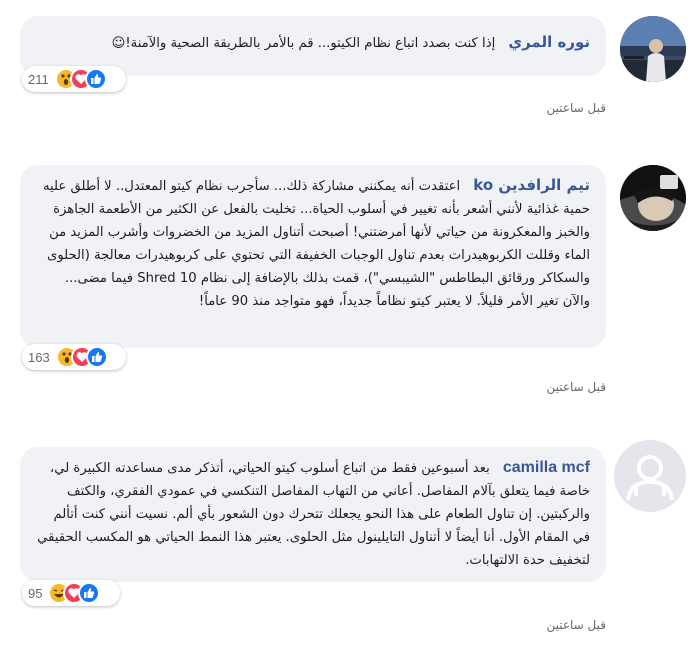 The height and width of the screenshot is (654, 700). Describe the element at coordinates (549, 42) in the screenshot. I see `comment-author: نوره المري` at that location.